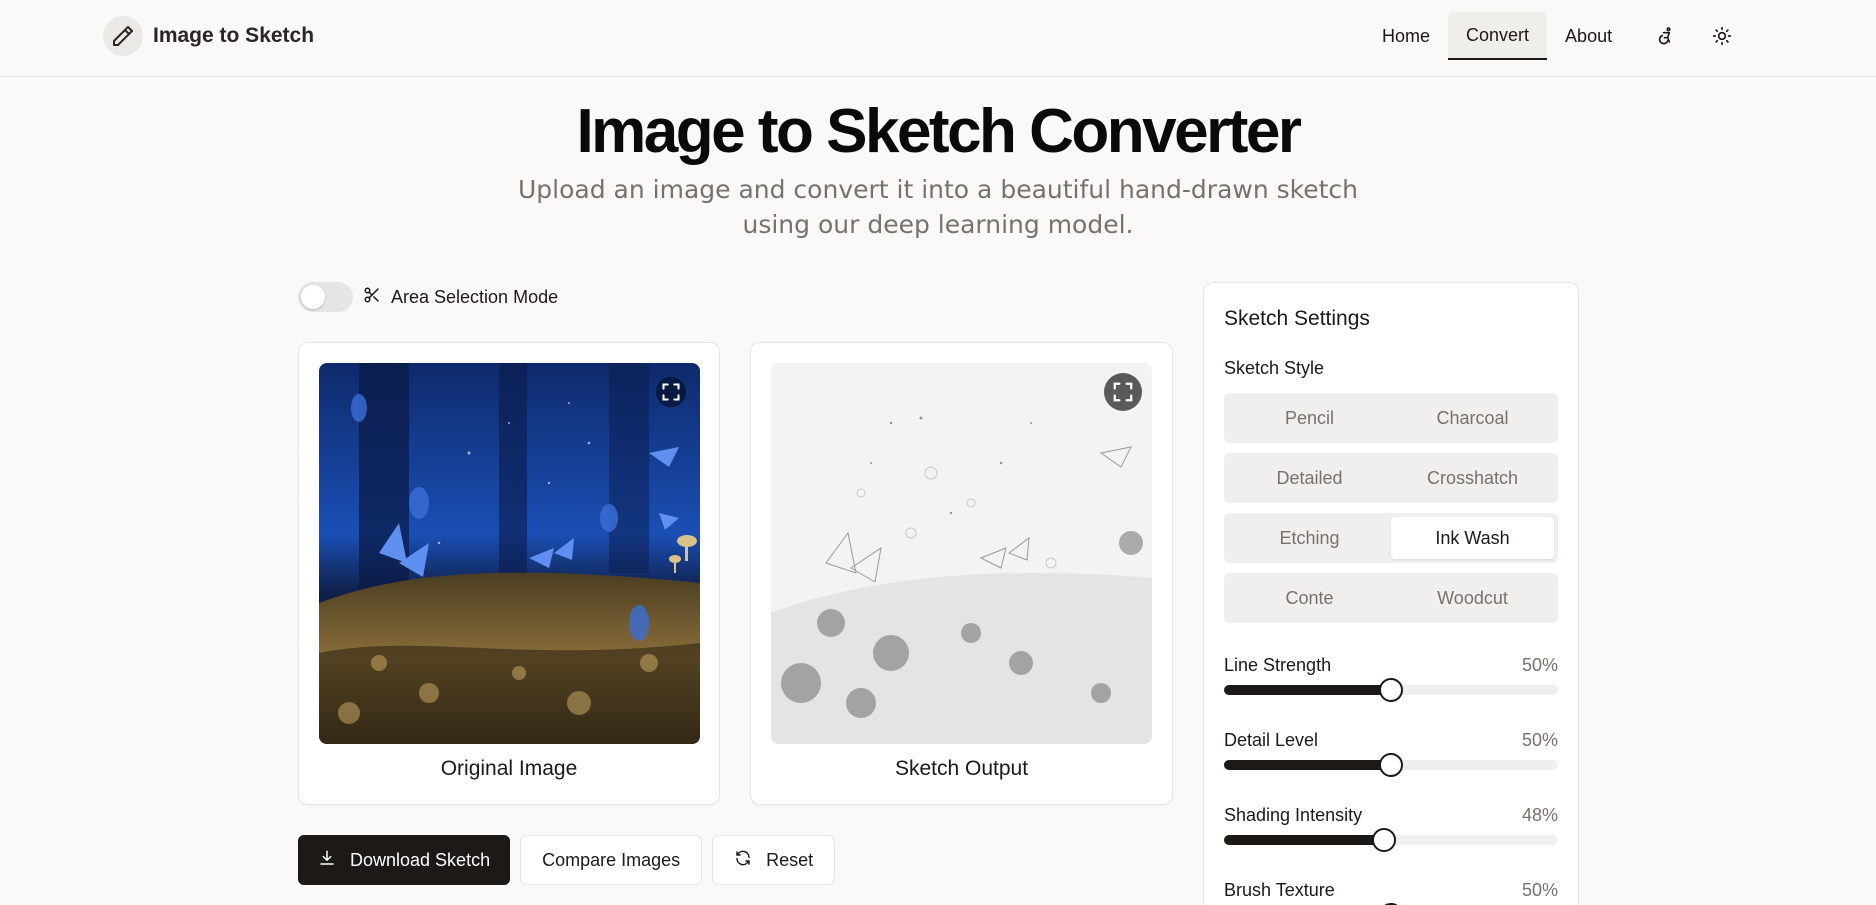  What do you see at coordinates (1391, 892) in the screenshot?
I see `brush-texture-slider: Brush Texture 50%` at bounding box center [1391, 892].